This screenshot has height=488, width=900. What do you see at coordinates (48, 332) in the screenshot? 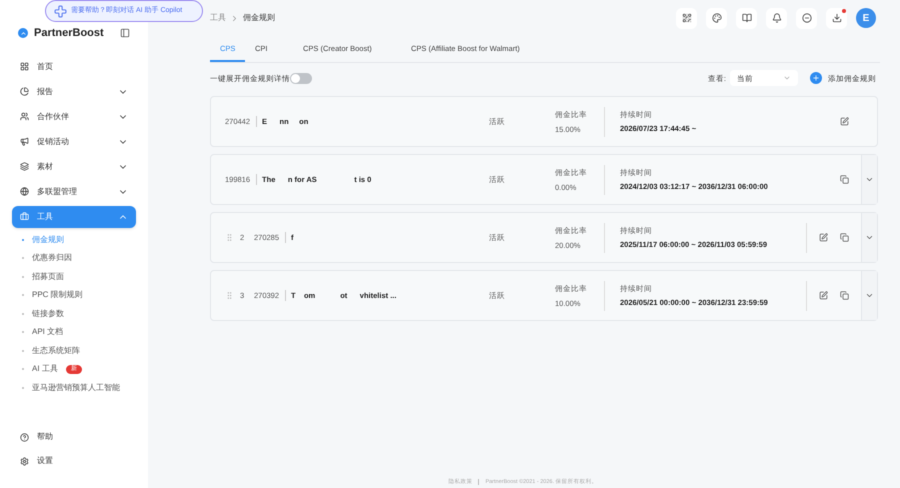
I see `sidebar-subitem: API 文档` at bounding box center [48, 332].